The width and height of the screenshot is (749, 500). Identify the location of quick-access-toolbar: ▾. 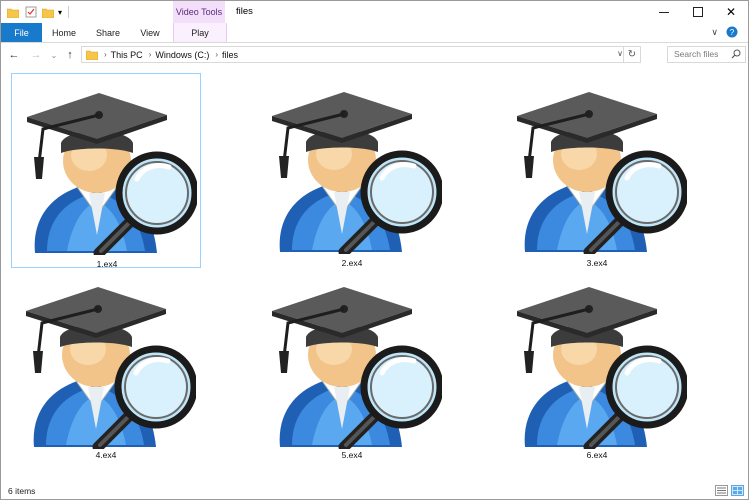
(38, 12).